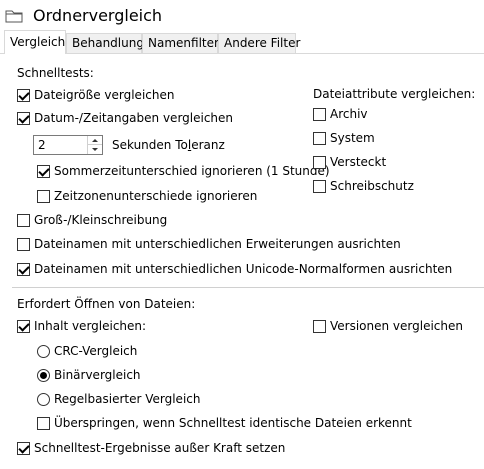  I want to click on rule-based-radio, so click(43, 399).